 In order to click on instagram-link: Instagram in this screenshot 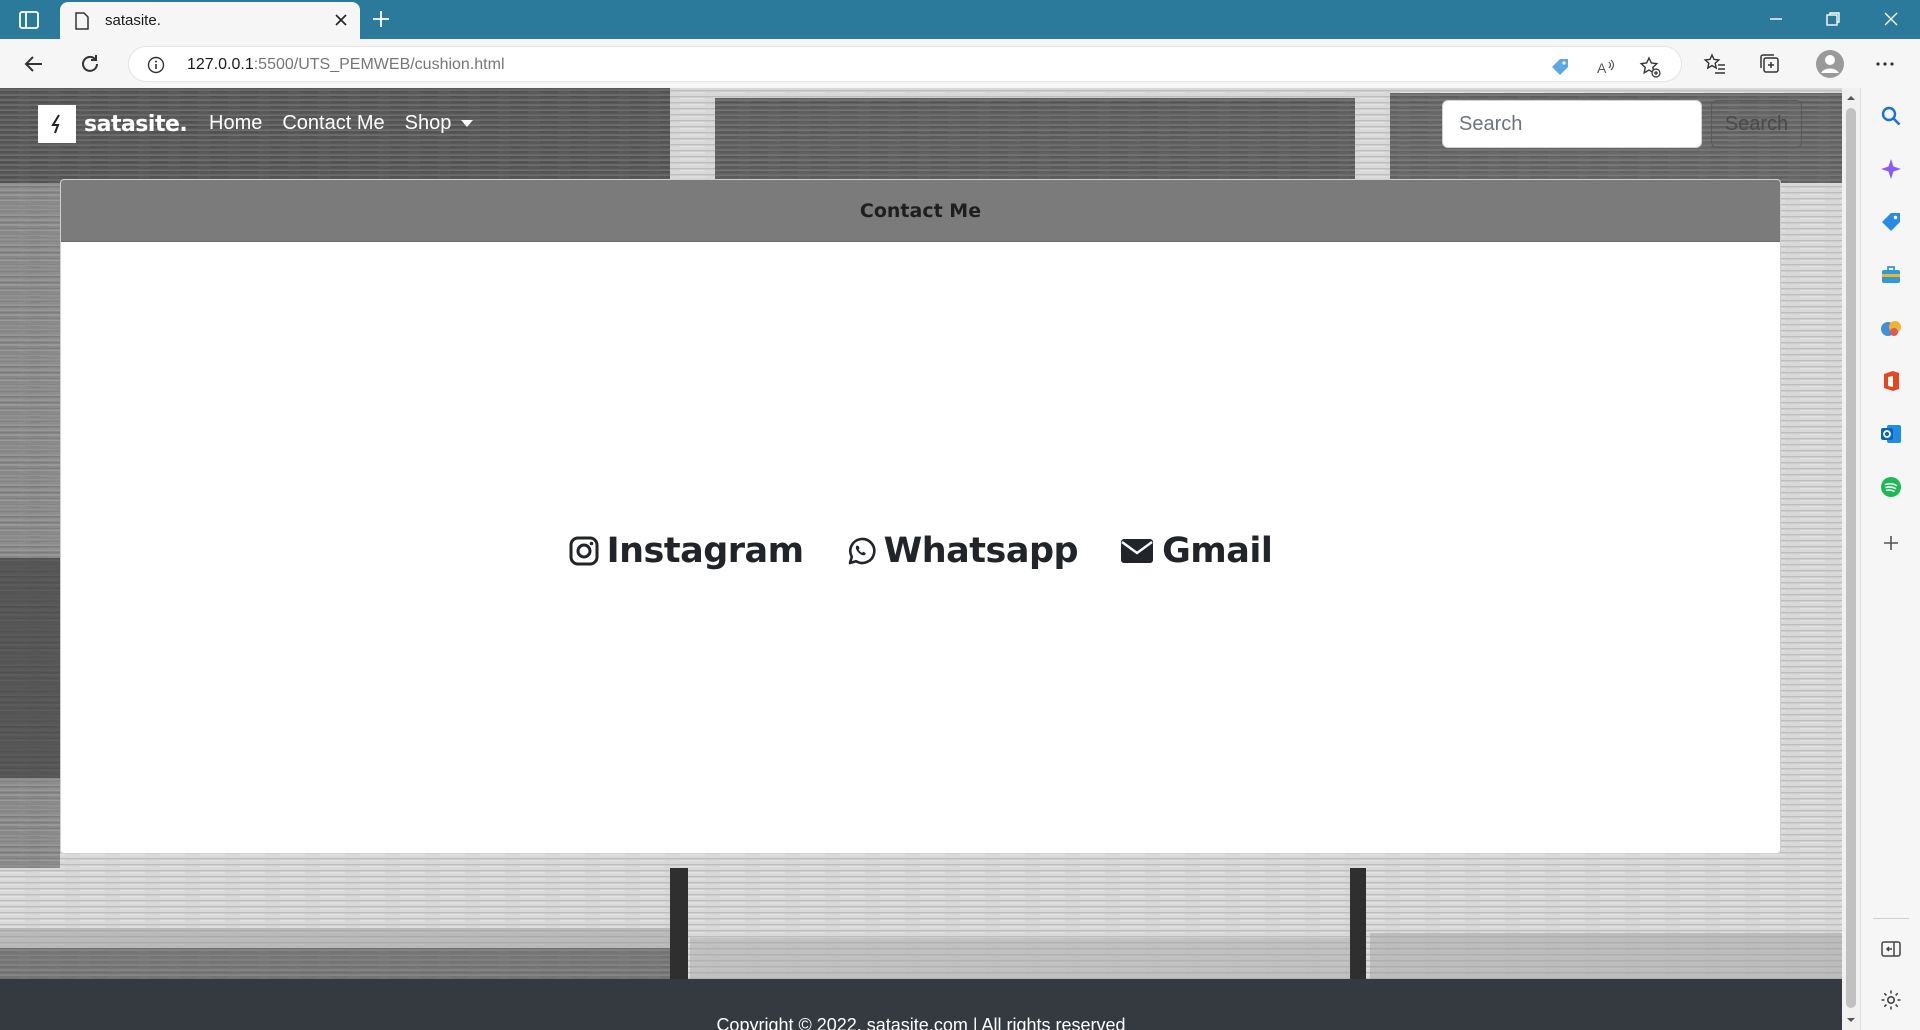, I will do `click(686, 551)`.